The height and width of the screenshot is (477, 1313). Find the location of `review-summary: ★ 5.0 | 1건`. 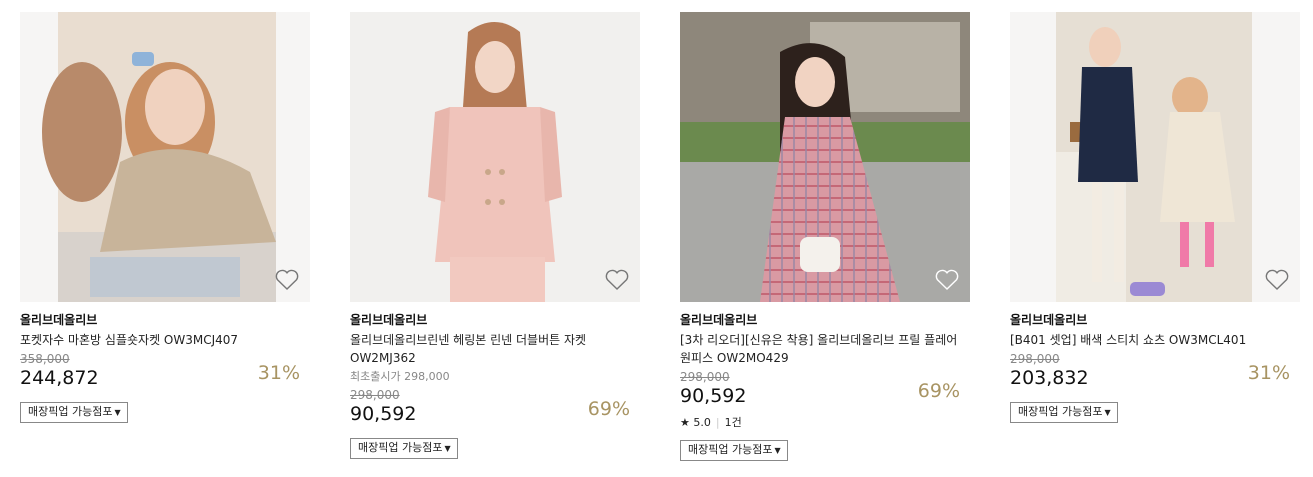

review-summary: ★ 5.0 | 1건 is located at coordinates (825, 423).